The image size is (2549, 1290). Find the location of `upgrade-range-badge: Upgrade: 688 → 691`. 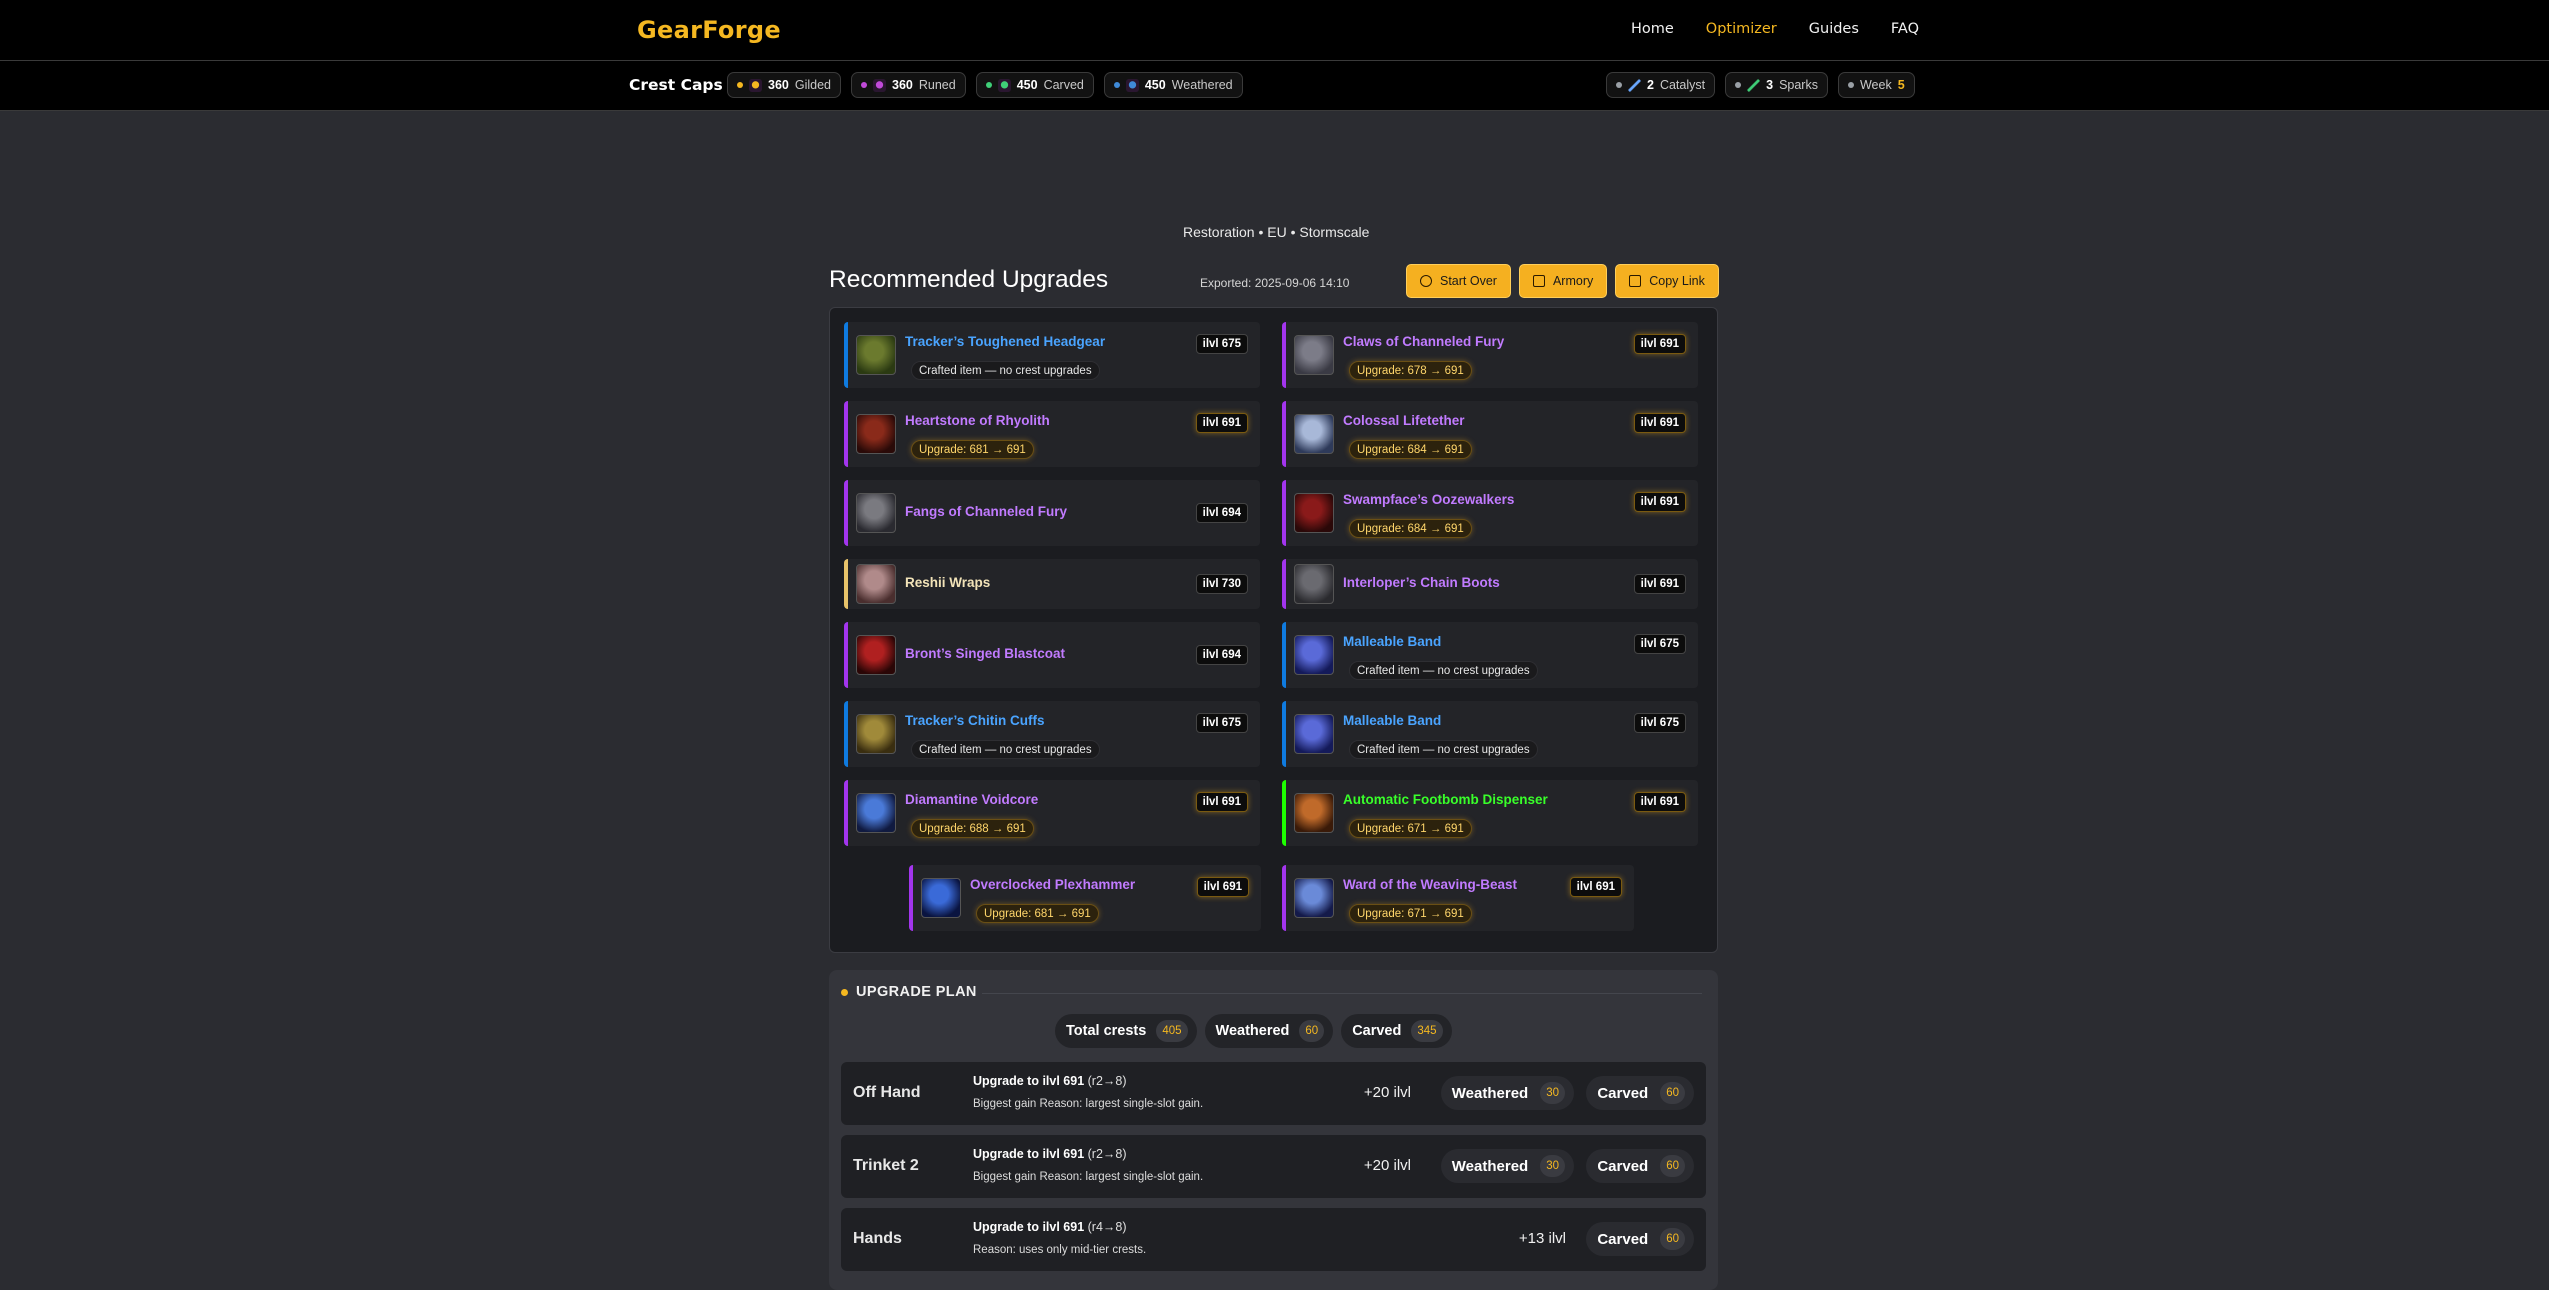

upgrade-range-badge: Upgrade: 688 → 691 is located at coordinates (972, 828).